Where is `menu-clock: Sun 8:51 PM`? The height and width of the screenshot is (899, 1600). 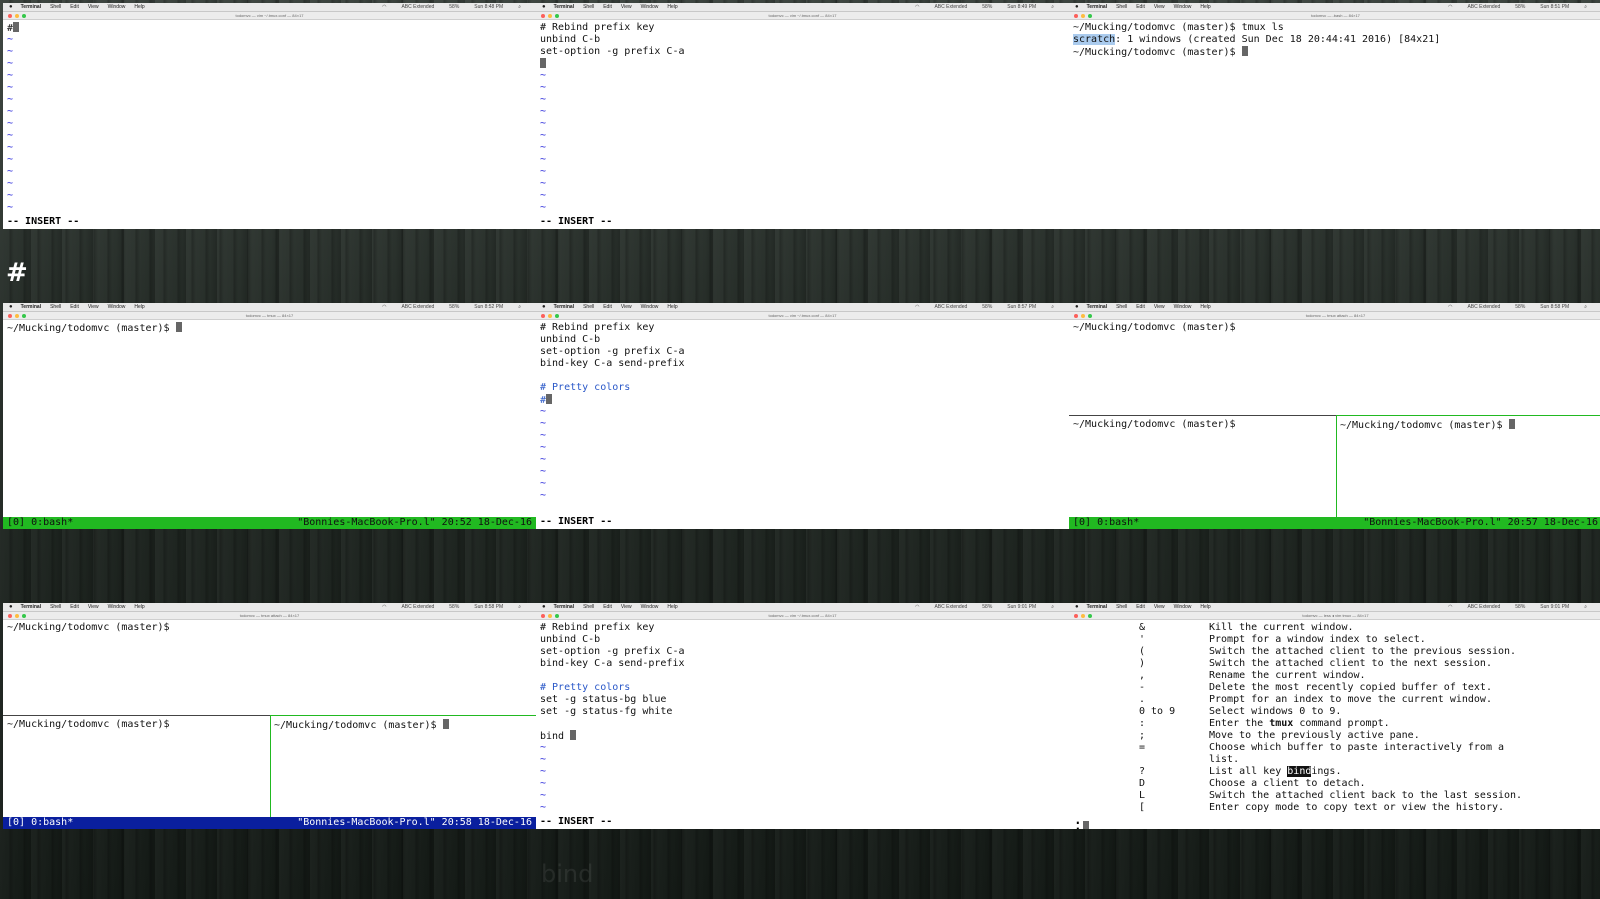 menu-clock: Sun 8:51 PM is located at coordinates (1554, 7).